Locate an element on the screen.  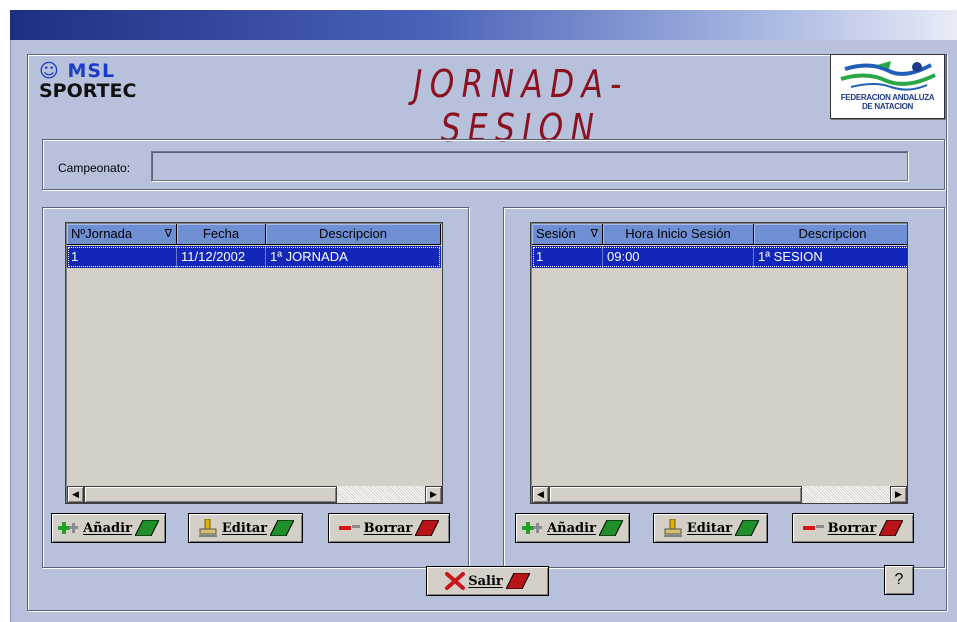
column-label: Sesión is located at coordinates (556, 233).